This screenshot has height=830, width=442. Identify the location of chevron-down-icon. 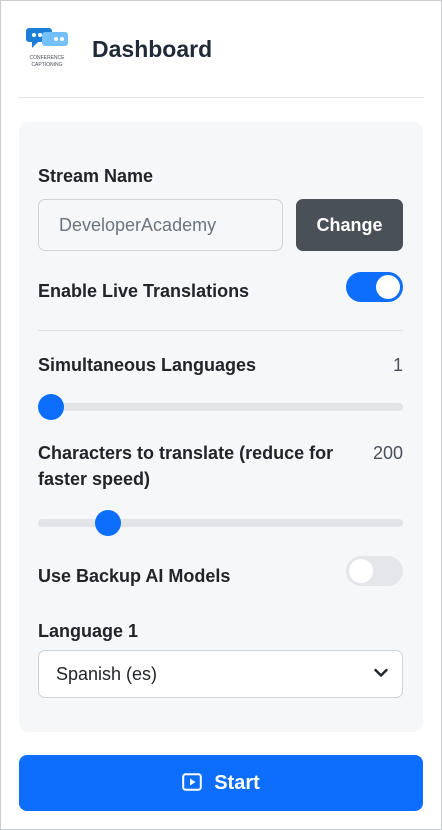
(381, 672).